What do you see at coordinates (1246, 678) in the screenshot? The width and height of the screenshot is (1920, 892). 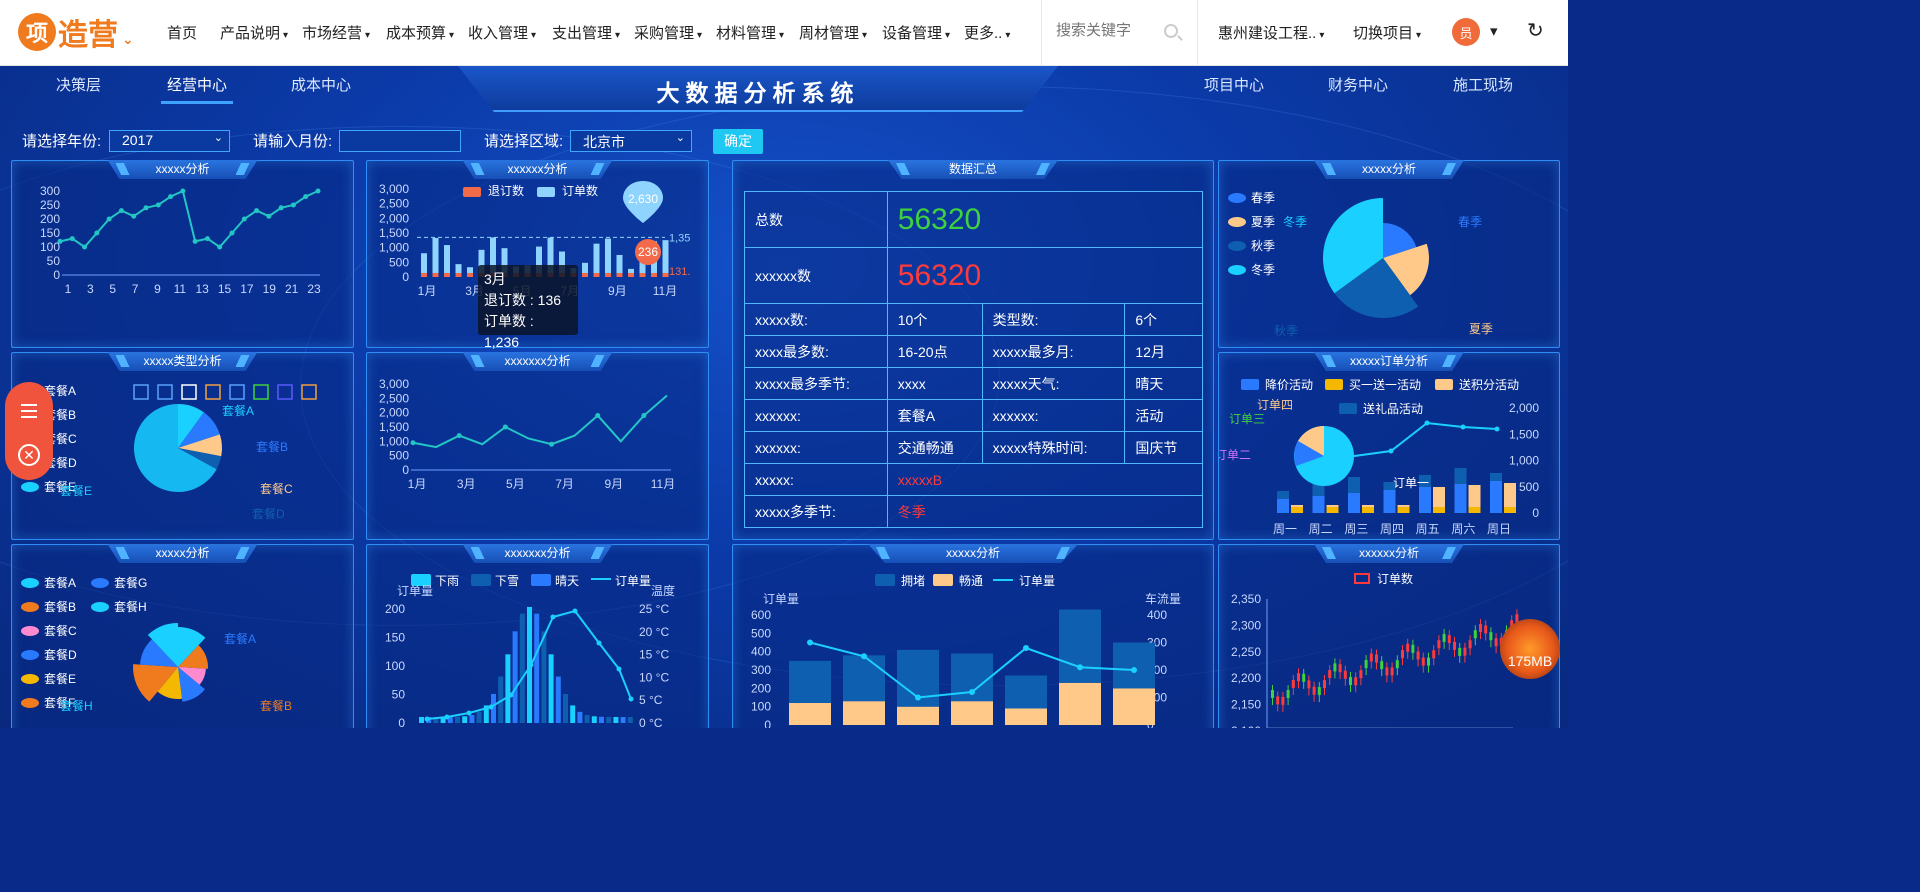 I see `tick-label: 2,200` at bounding box center [1246, 678].